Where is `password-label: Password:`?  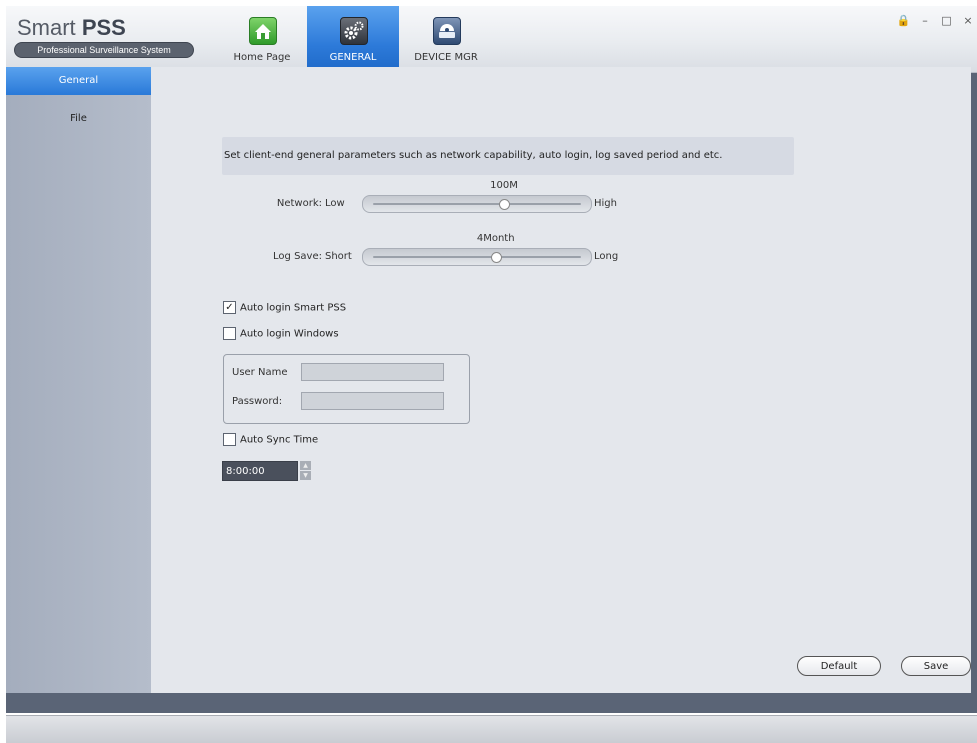
password-label: Password: is located at coordinates (257, 401).